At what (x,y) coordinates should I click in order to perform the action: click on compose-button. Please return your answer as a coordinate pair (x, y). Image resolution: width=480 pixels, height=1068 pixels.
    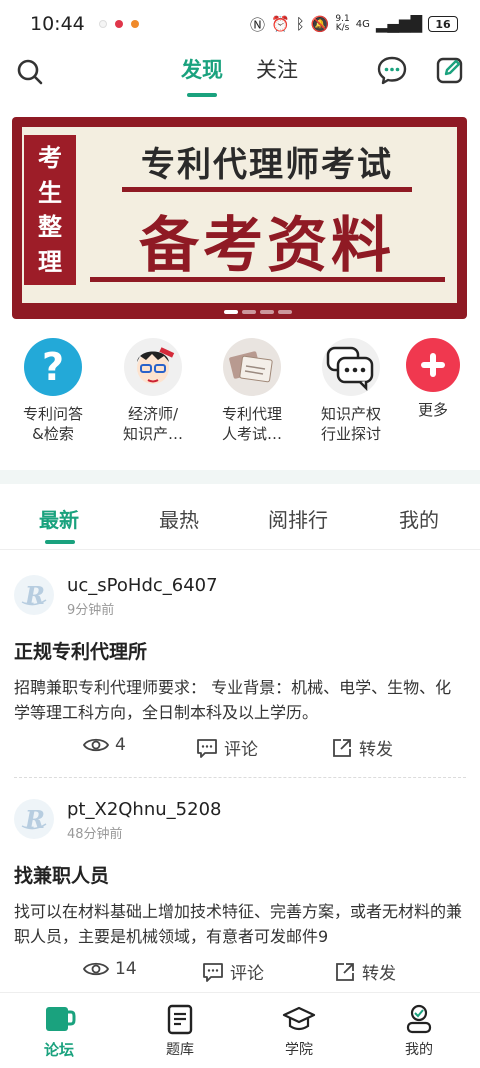
    Looking at the image, I should click on (450, 70).